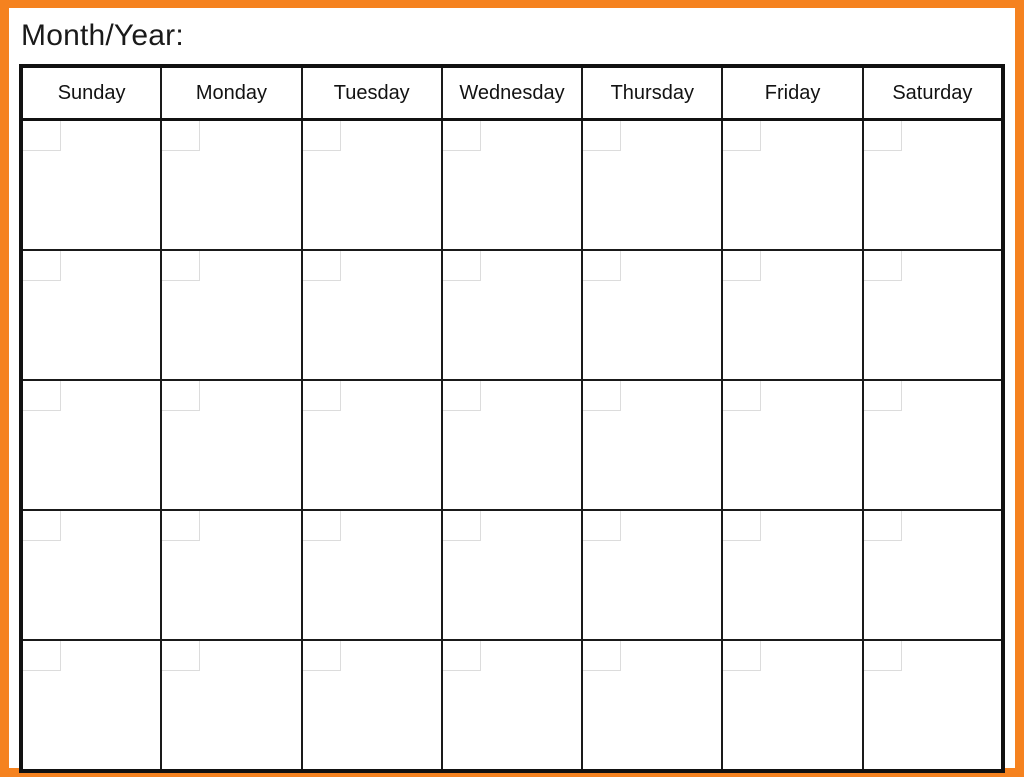 The image size is (1024, 777). I want to click on weekday-header-thursday: Thursday, so click(653, 93).